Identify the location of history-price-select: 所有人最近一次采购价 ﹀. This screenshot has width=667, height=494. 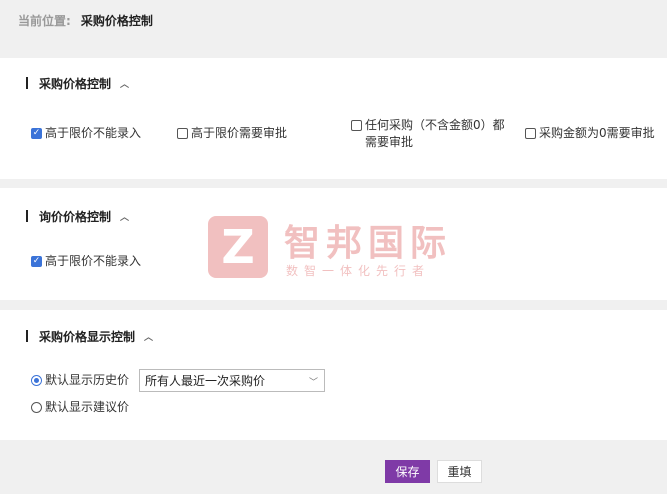
(232, 380).